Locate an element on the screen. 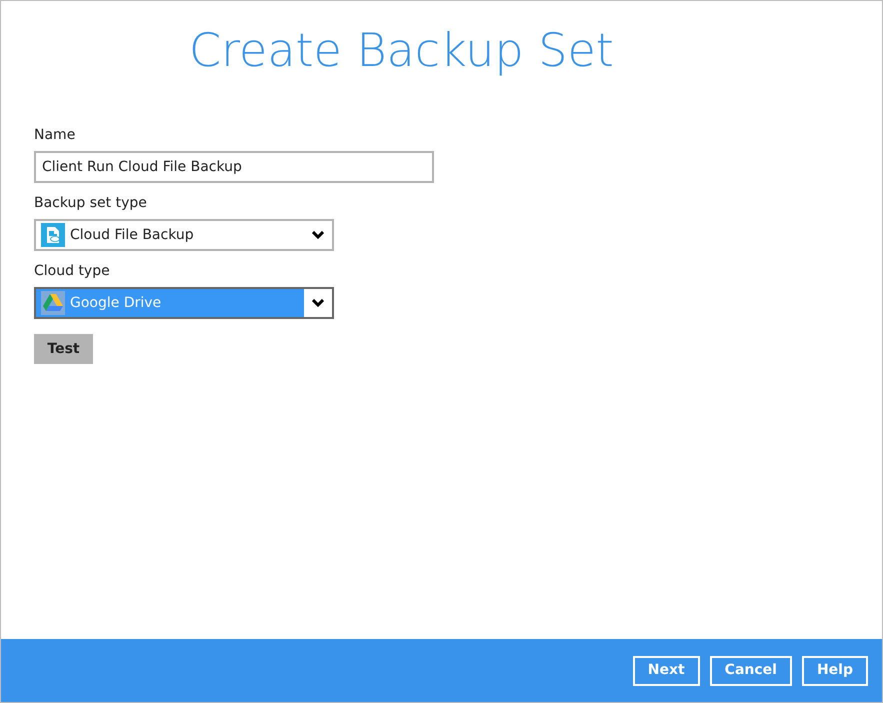  dropdown-value: Cloud File Backup is located at coordinates (132, 235).